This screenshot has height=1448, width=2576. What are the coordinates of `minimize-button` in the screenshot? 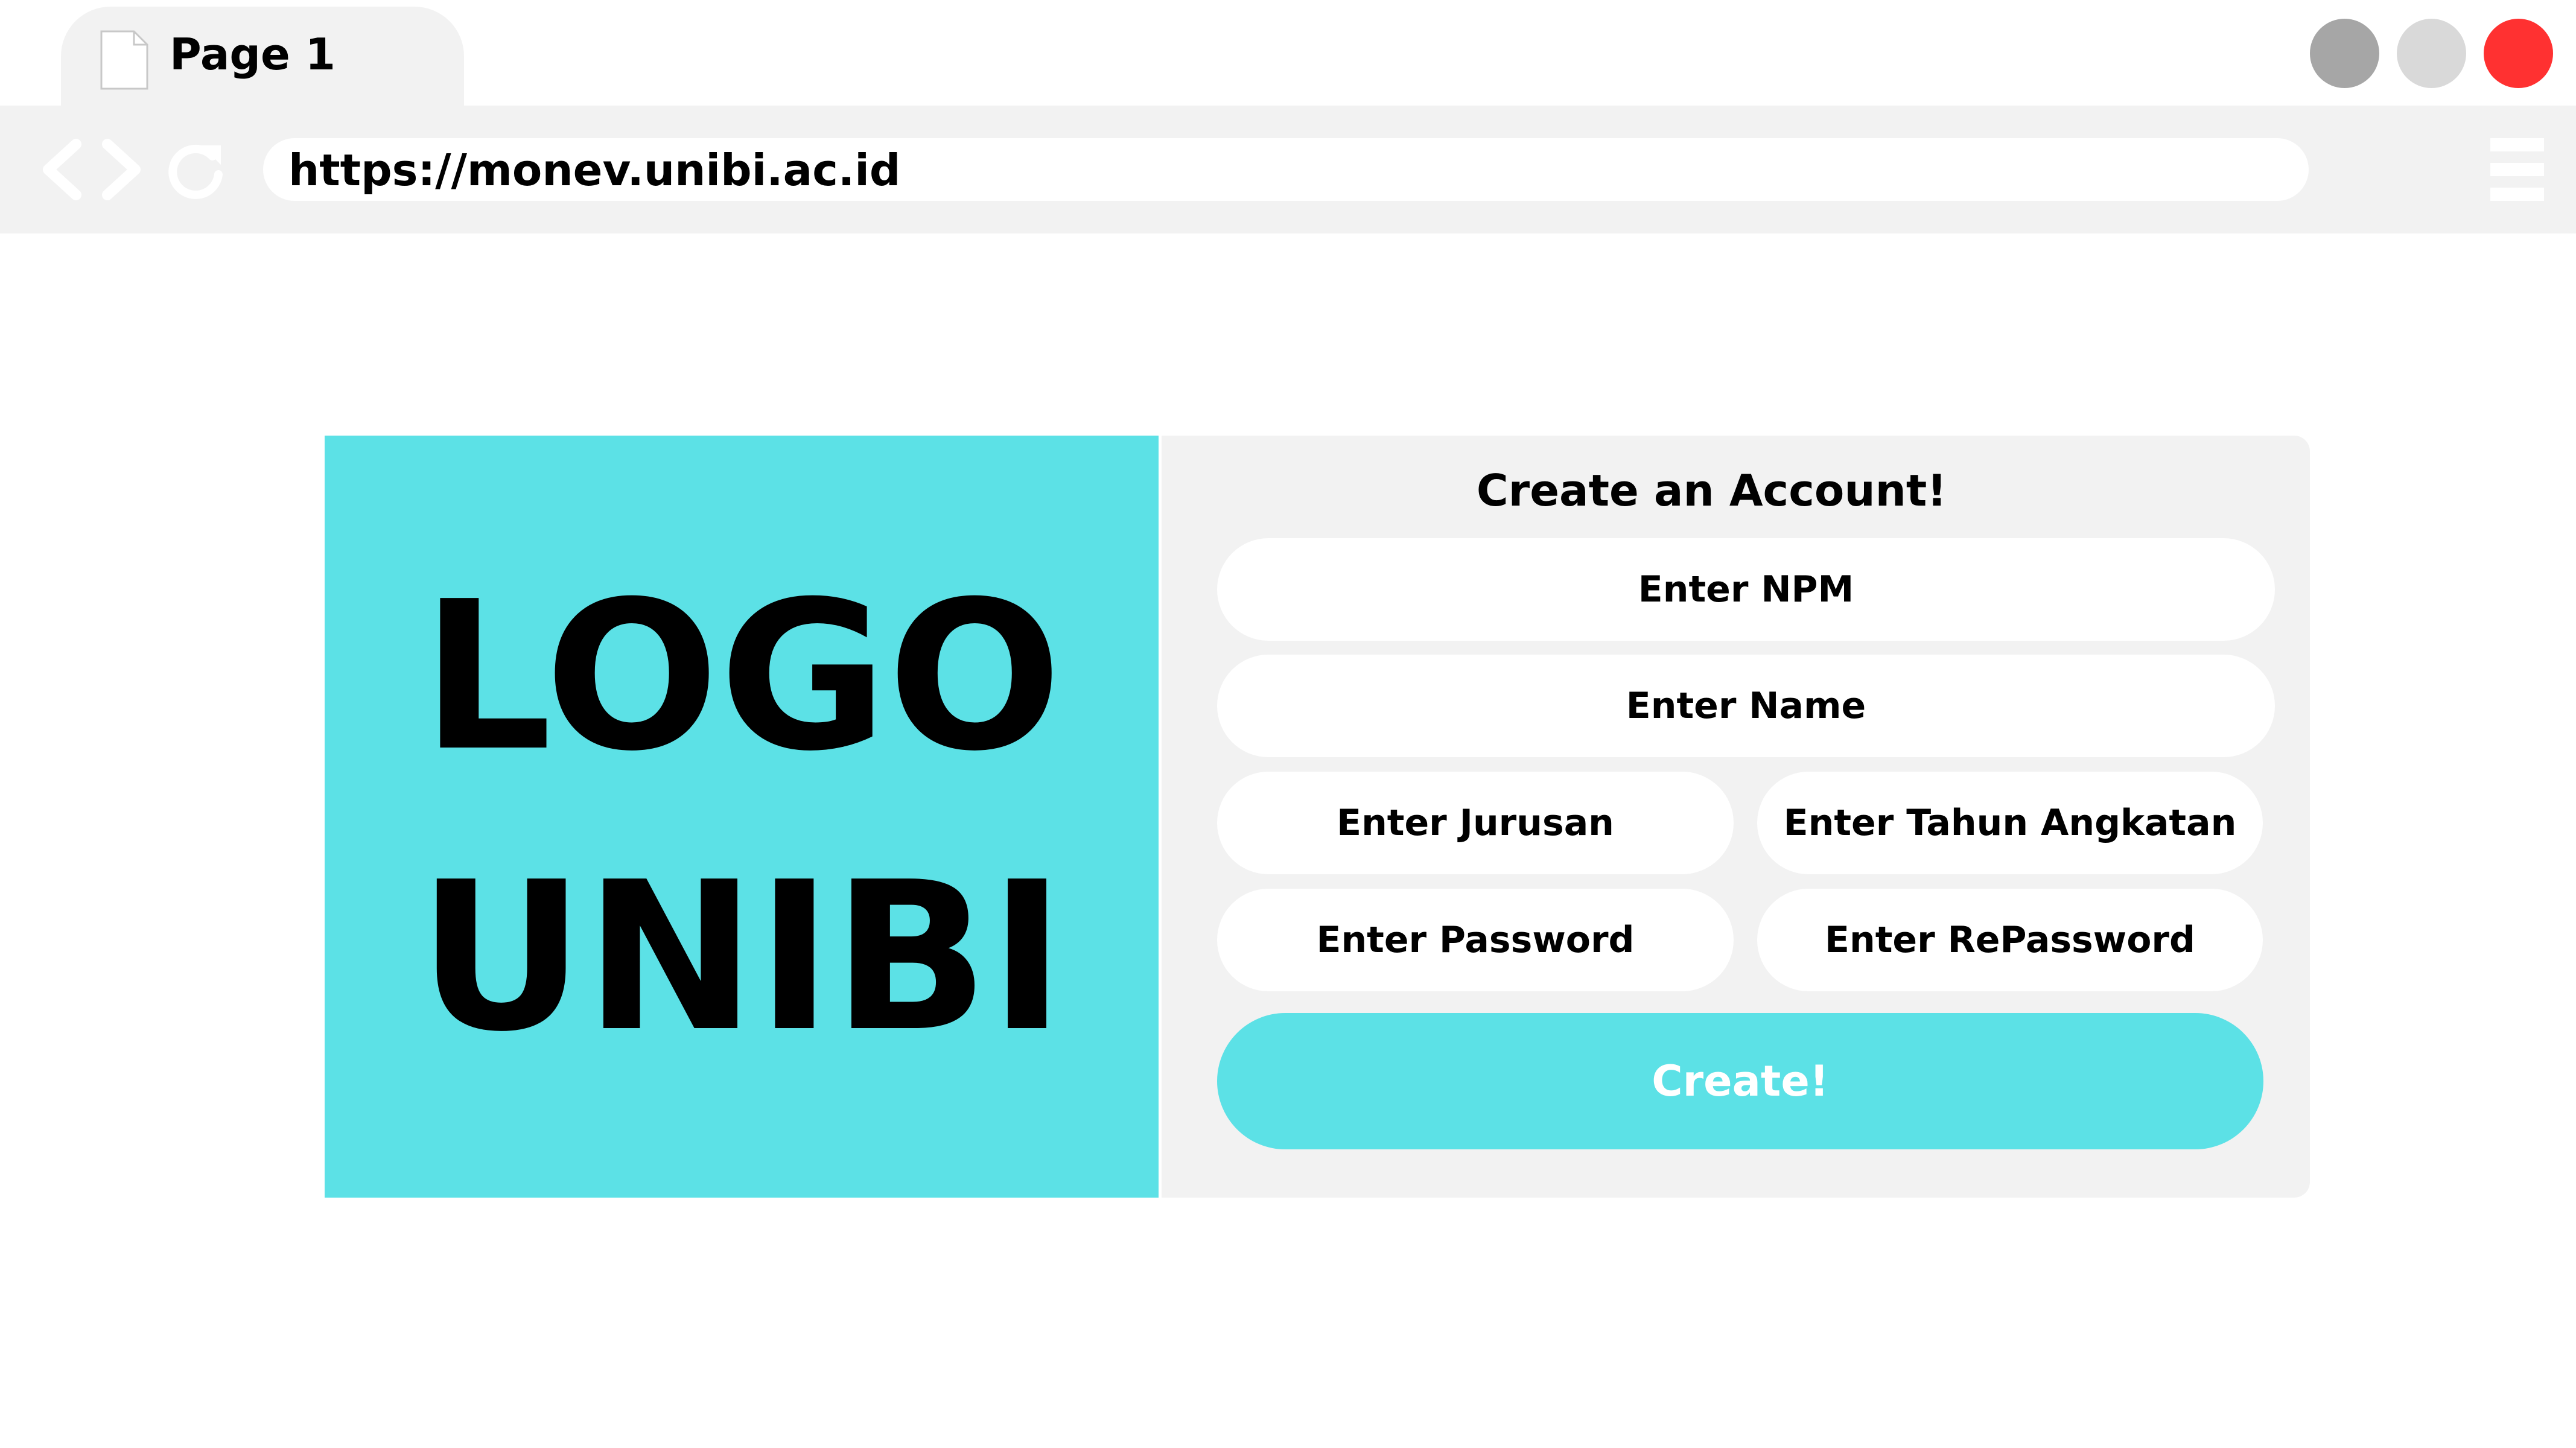 It's located at (2345, 53).